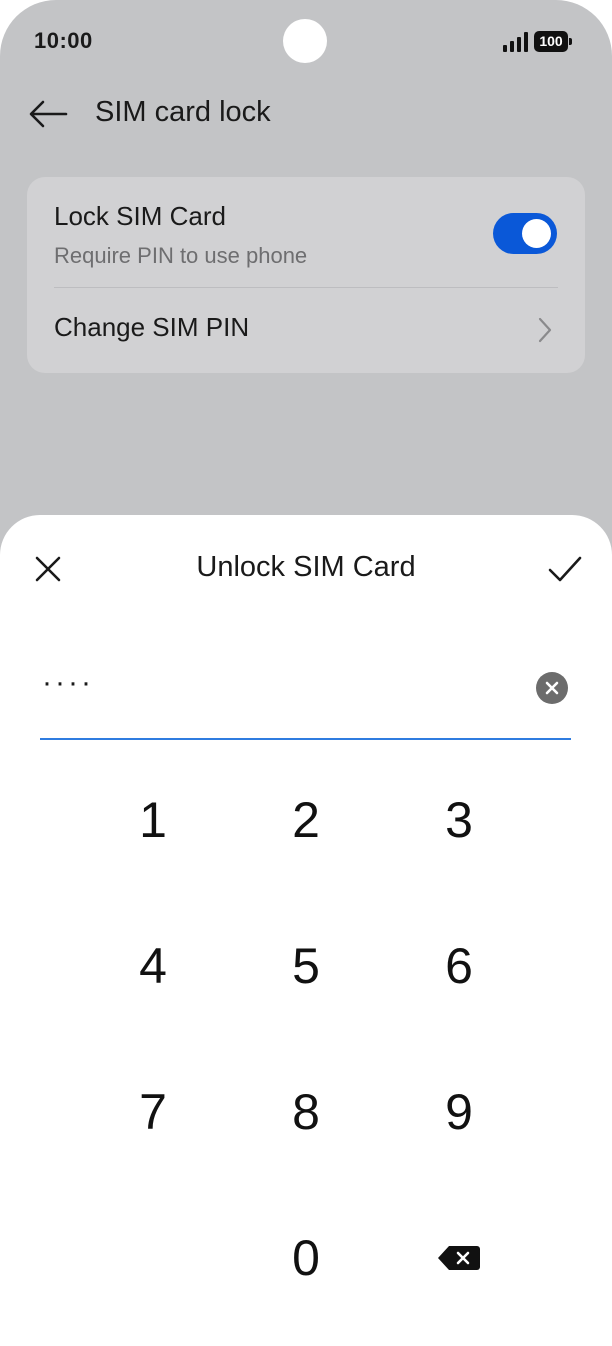 The width and height of the screenshot is (612, 1346). Describe the element at coordinates (306, 1112) in the screenshot. I see `key-8: 8` at that location.